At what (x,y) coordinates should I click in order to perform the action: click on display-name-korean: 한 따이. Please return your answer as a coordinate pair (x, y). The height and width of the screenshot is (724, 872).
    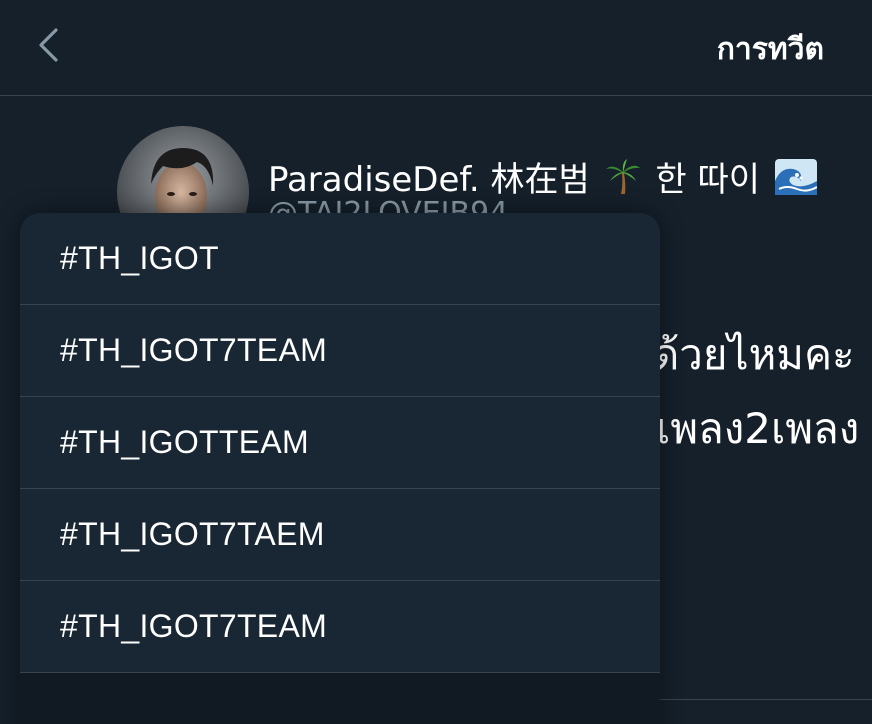
    Looking at the image, I should click on (708, 180).